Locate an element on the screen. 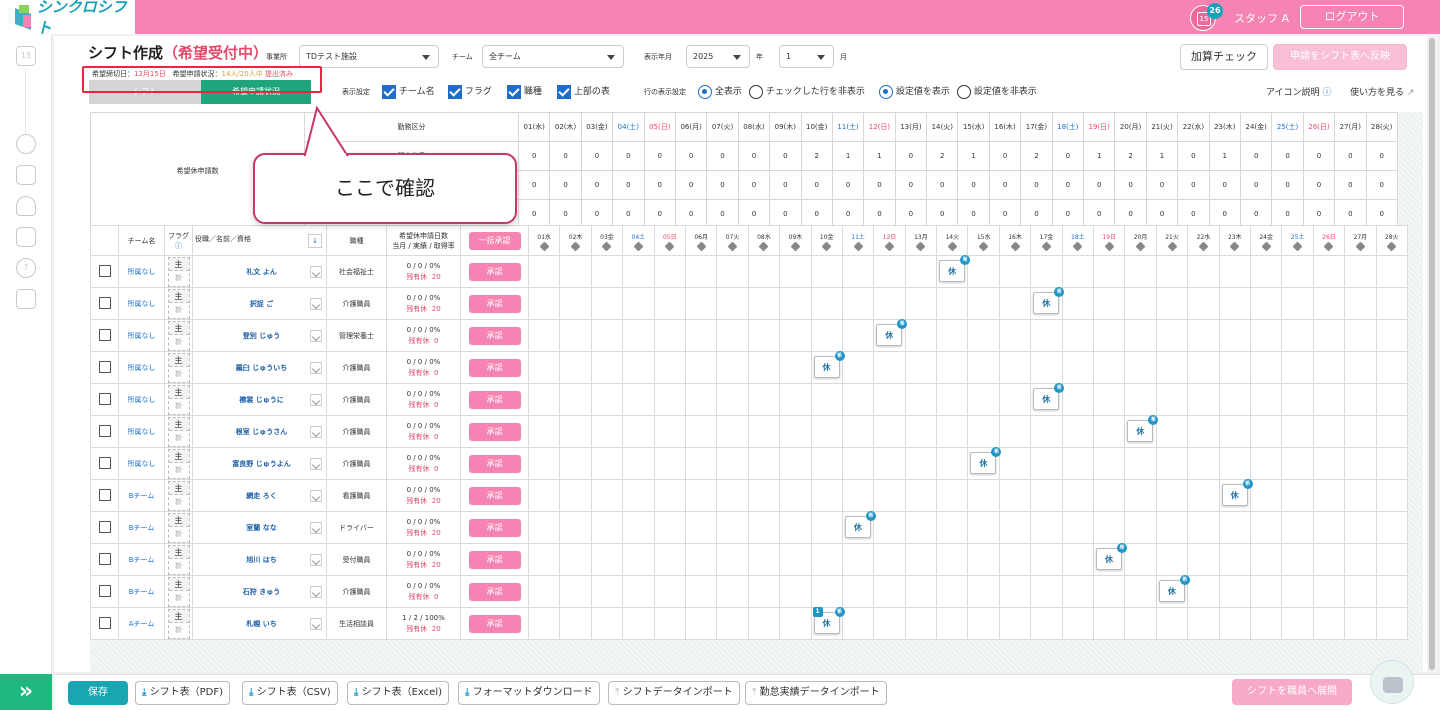 This screenshot has height=710, width=1440. leave-request-chip: 休希1 is located at coordinates (828, 620).